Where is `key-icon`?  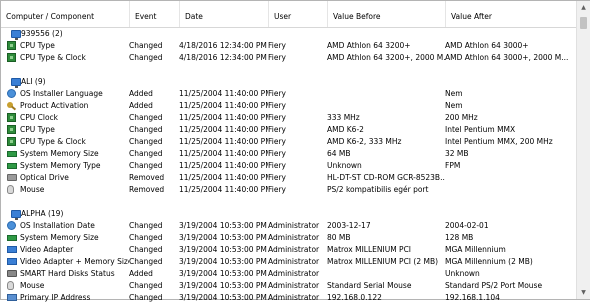
key-icon is located at coordinates (10, 105).